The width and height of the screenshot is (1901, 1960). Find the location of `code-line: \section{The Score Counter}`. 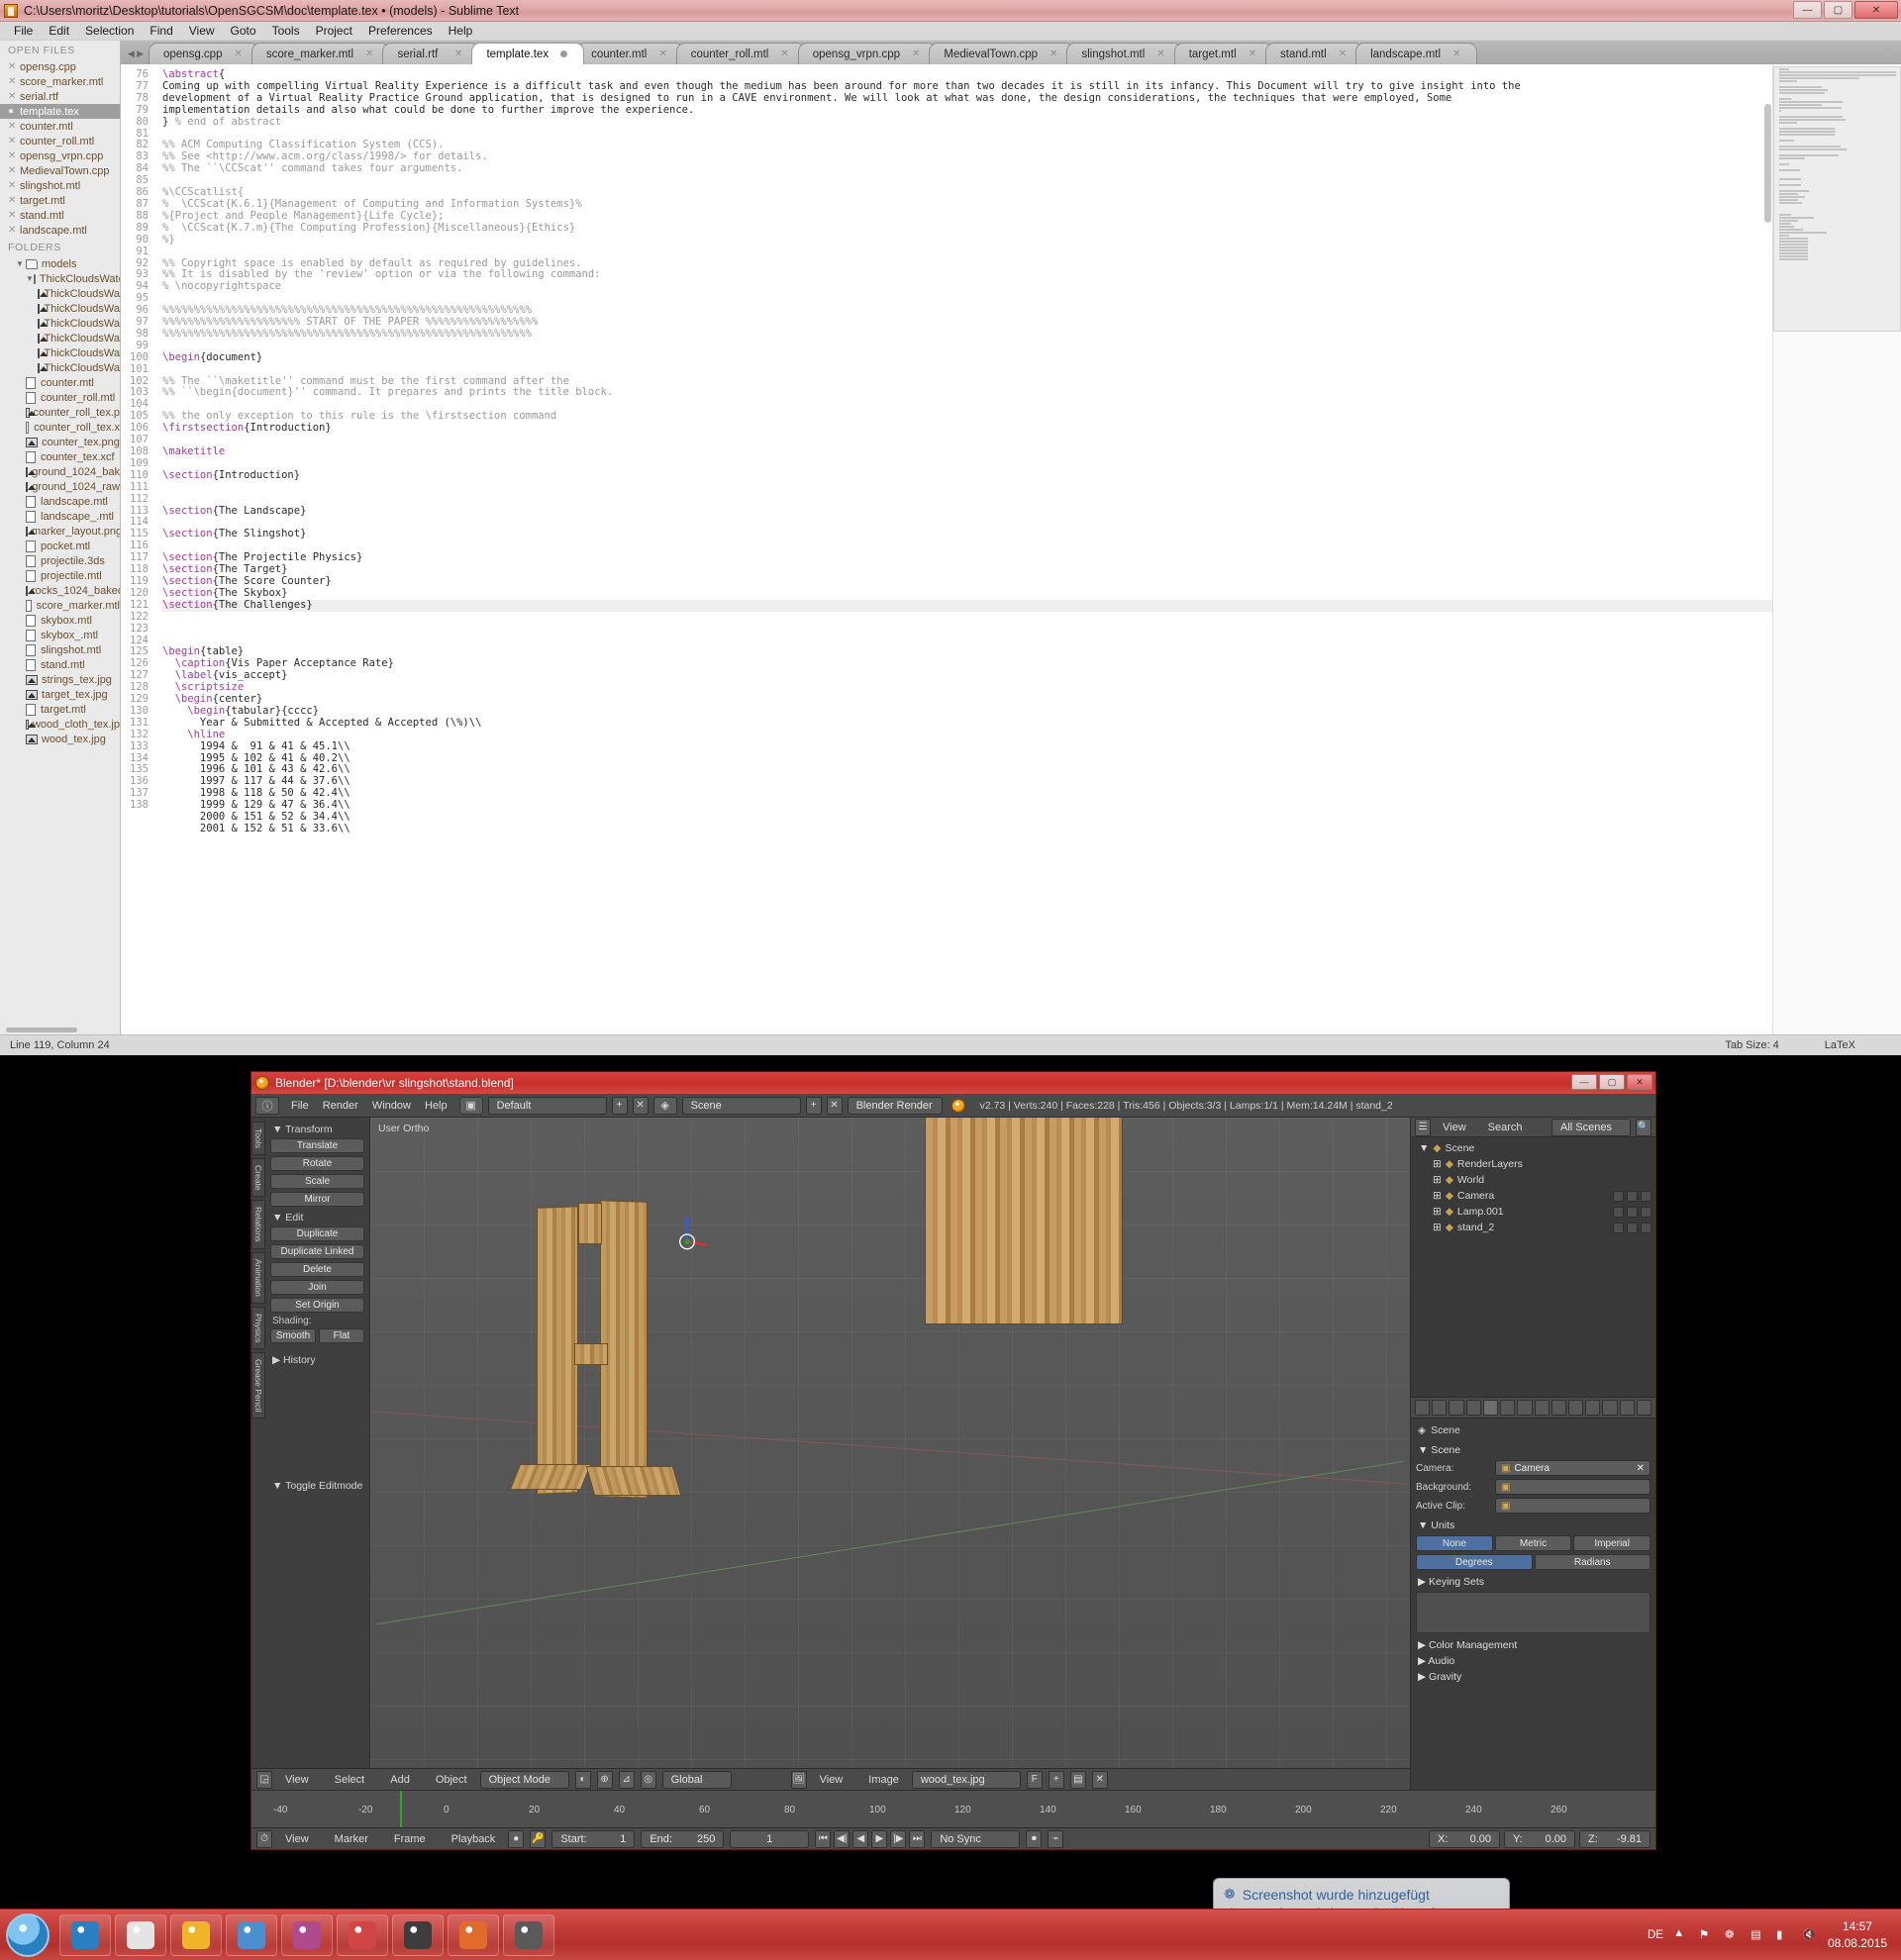

code-line: \section{The Score Counter} is located at coordinates (1031, 581).